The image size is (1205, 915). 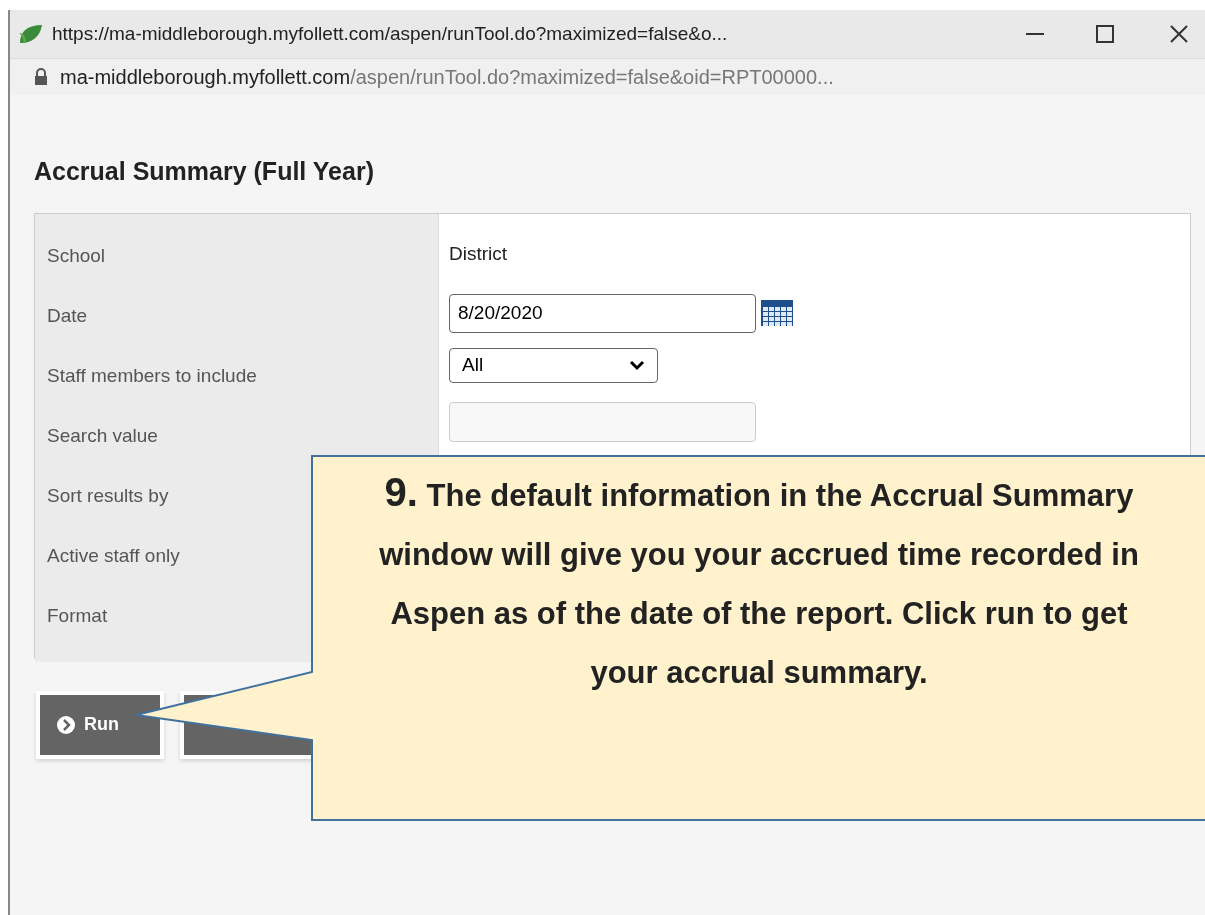 What do you see at coordinates (41, 77) in the screenshot?
I see `lock-icon` at bounding box center [41, 77].